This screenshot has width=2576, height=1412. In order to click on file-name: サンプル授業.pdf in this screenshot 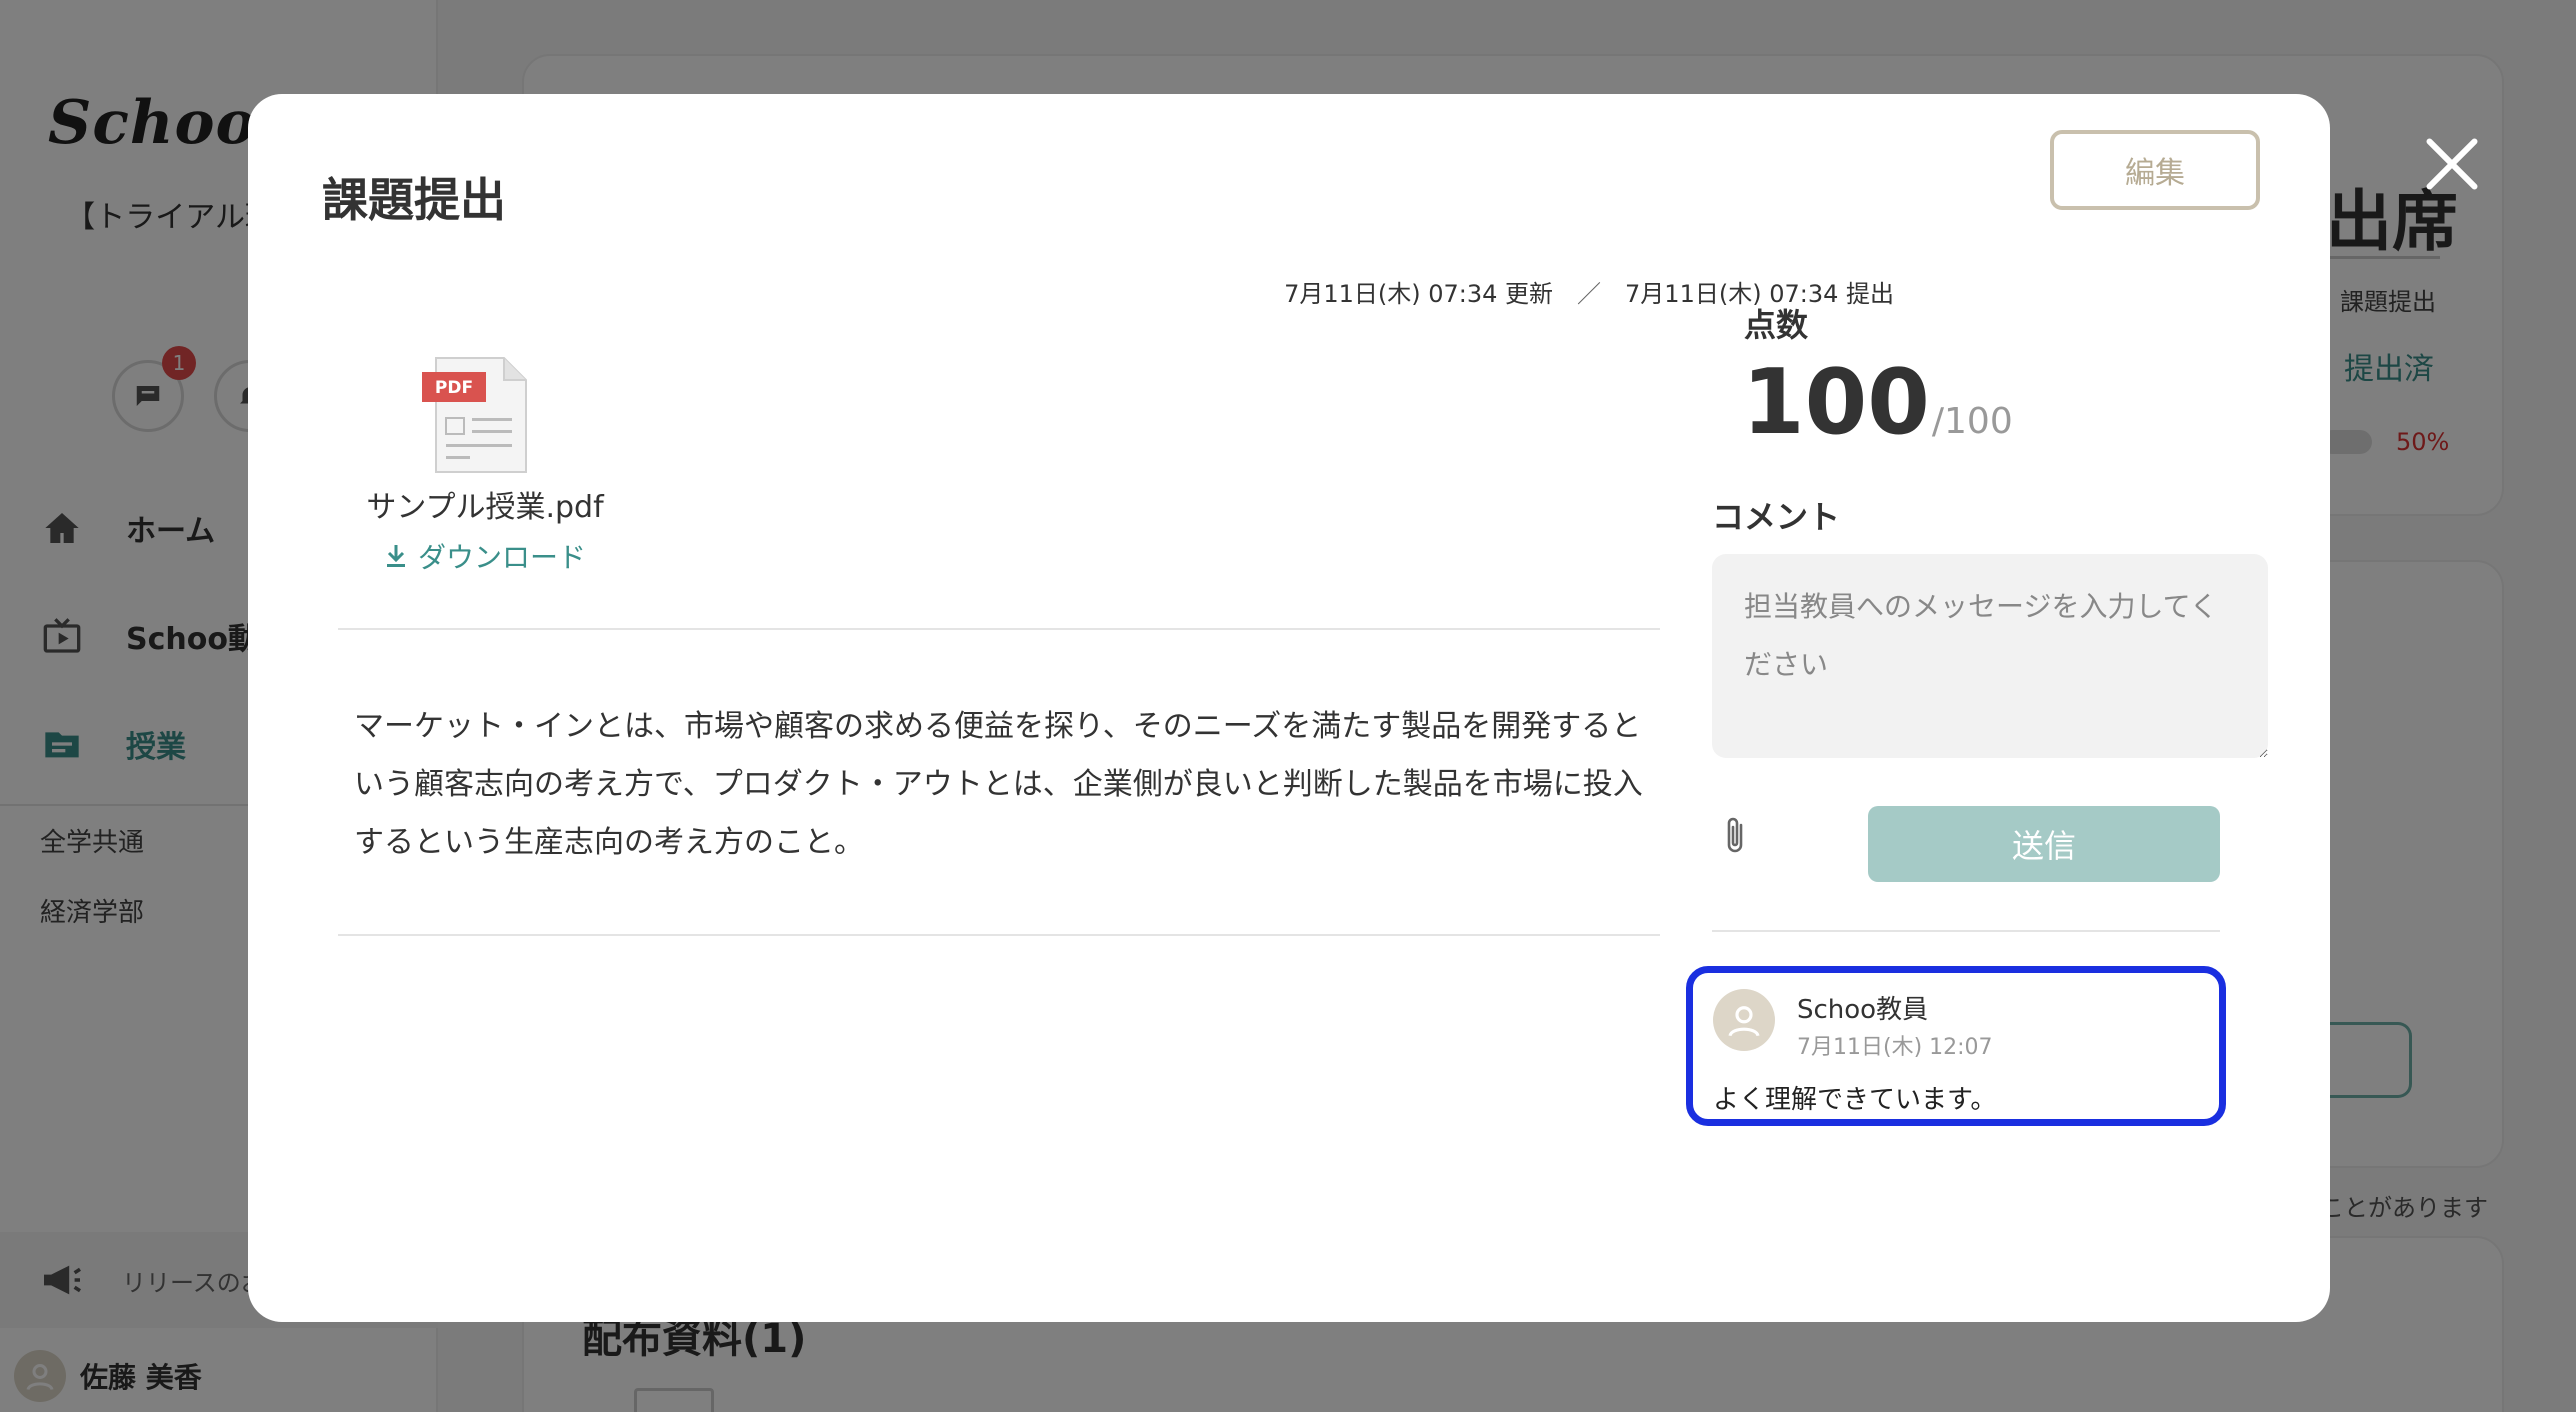, I will do `click(485, 507)`.